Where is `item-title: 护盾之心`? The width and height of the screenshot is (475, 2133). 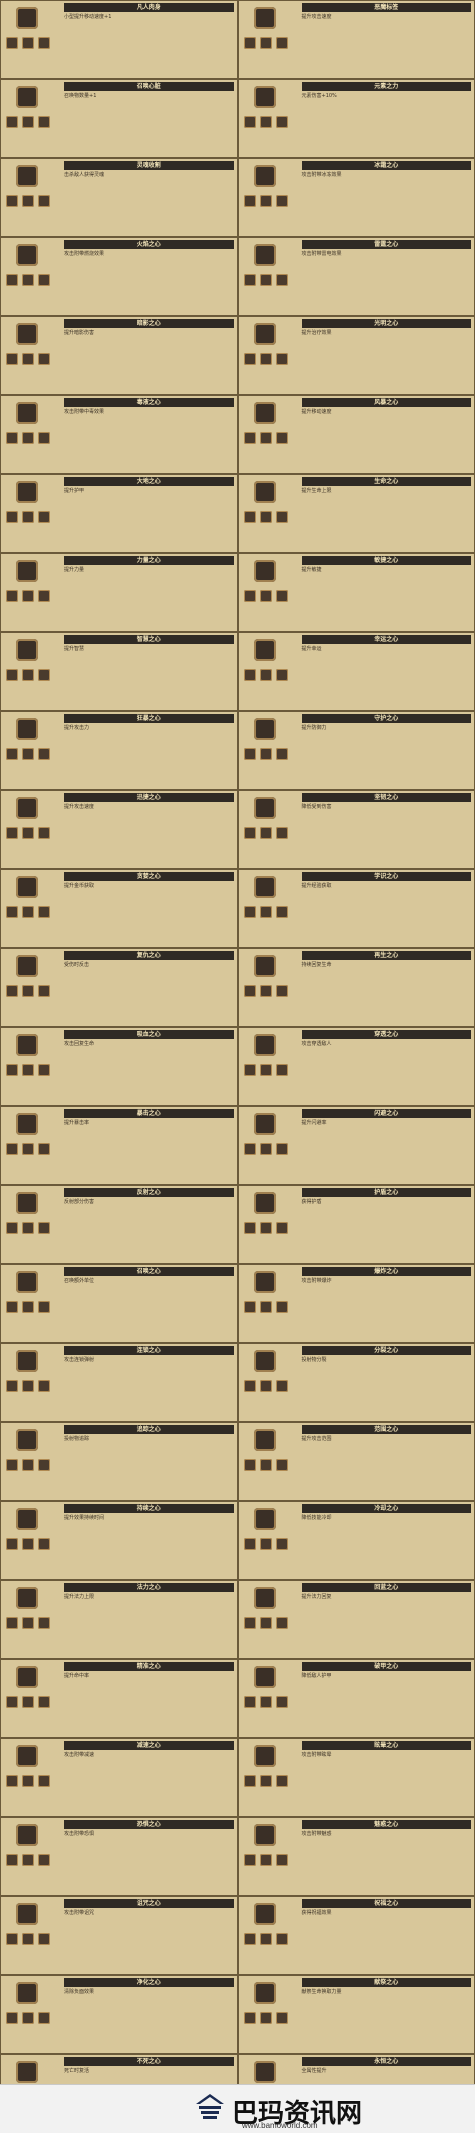 item-title: 护盾之心 is located at coordinates (386, 1192).